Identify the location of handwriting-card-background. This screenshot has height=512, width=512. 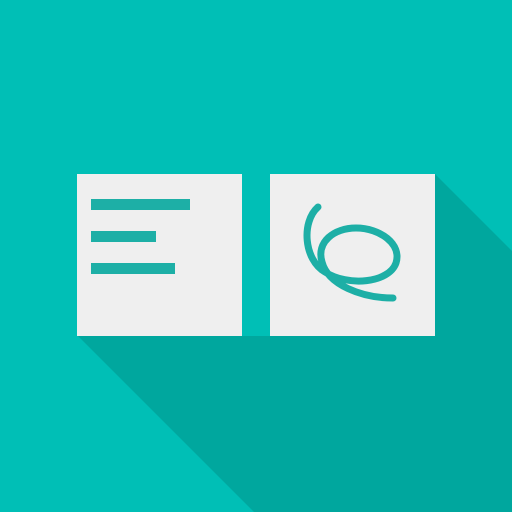
(352, 255).